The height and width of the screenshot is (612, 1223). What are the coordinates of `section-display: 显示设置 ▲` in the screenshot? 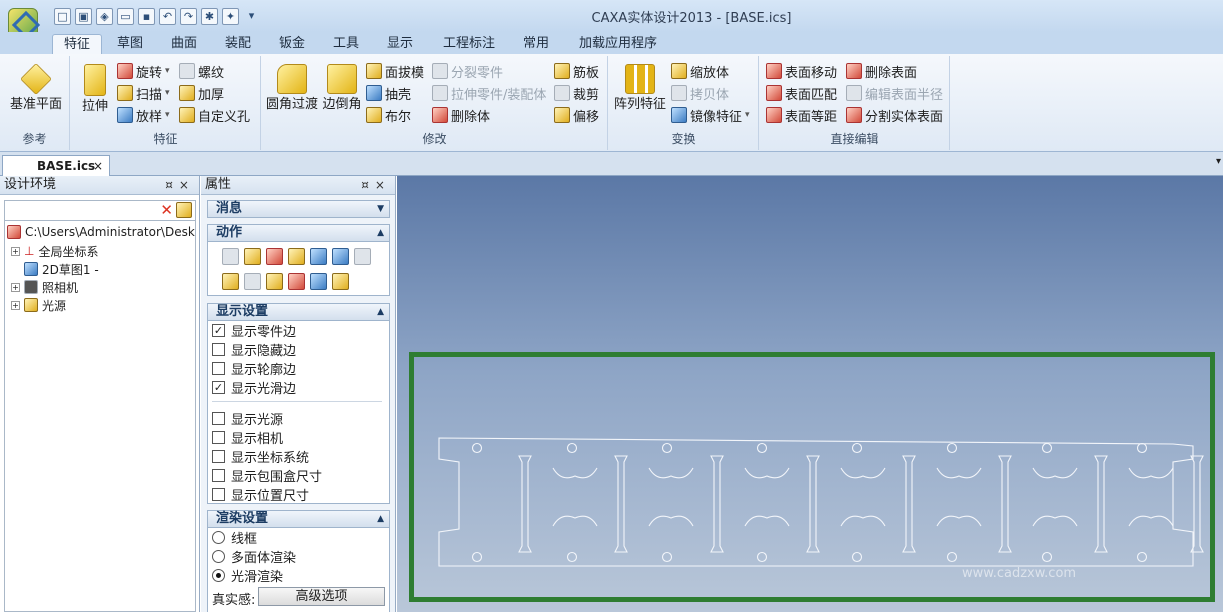 It's located at (298, 312).